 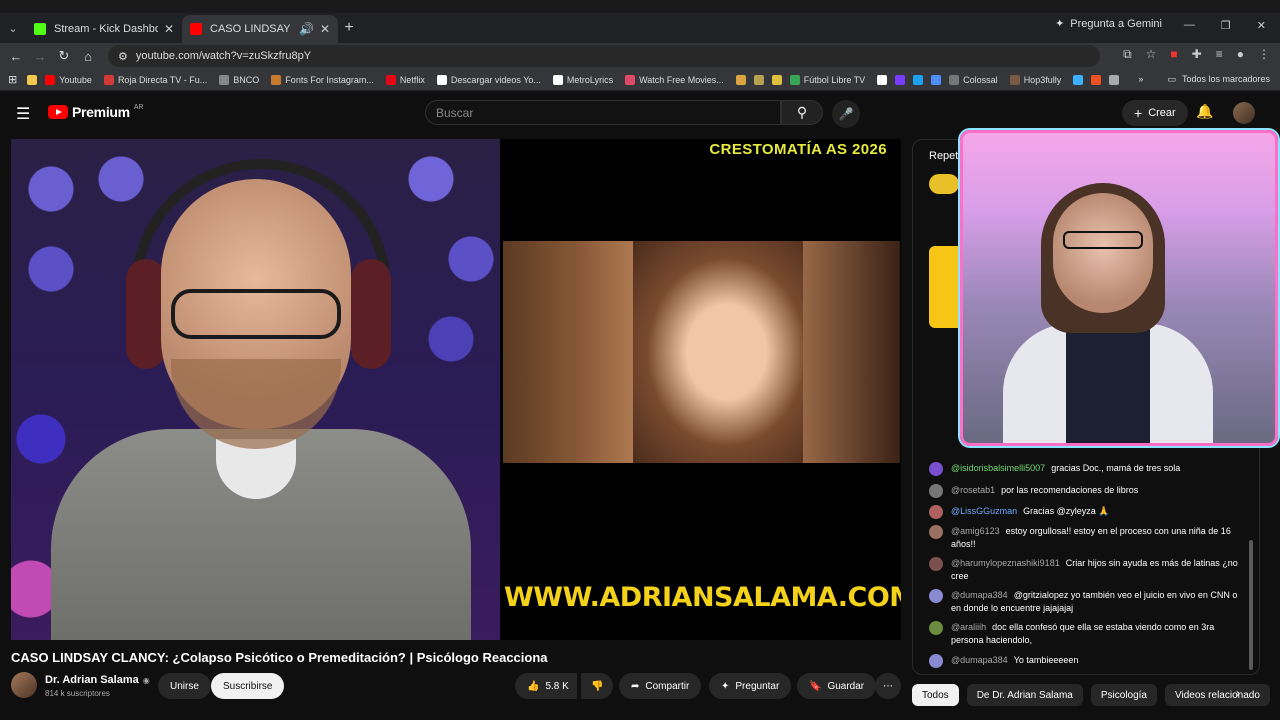 I want to click on extension-red-icon: ■, so click(x=1173, y=54).